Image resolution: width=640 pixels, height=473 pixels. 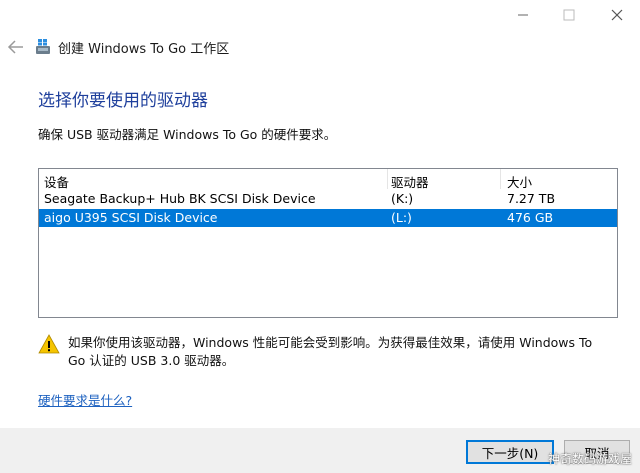 What do you see at coordinates (131, 217) in the screenshot?
I see `drive-device-name: aigo U395 SCSI Disk Device` at bounding box center [131, 217].